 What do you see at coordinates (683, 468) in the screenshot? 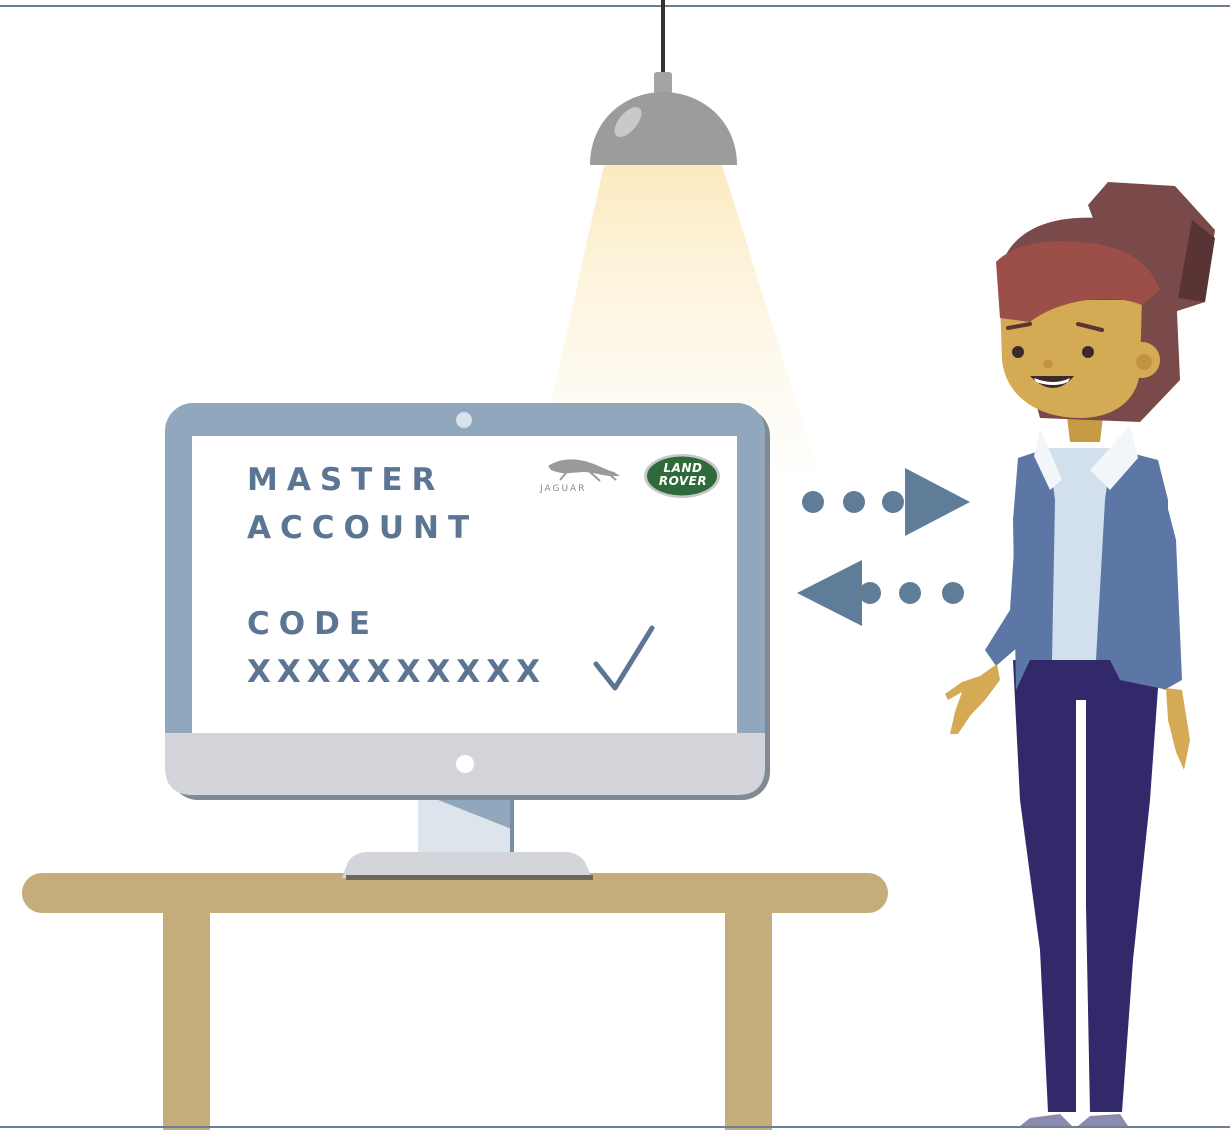
I see `land-rover-logo-line1: LAND` at bounding box center [683, 468].